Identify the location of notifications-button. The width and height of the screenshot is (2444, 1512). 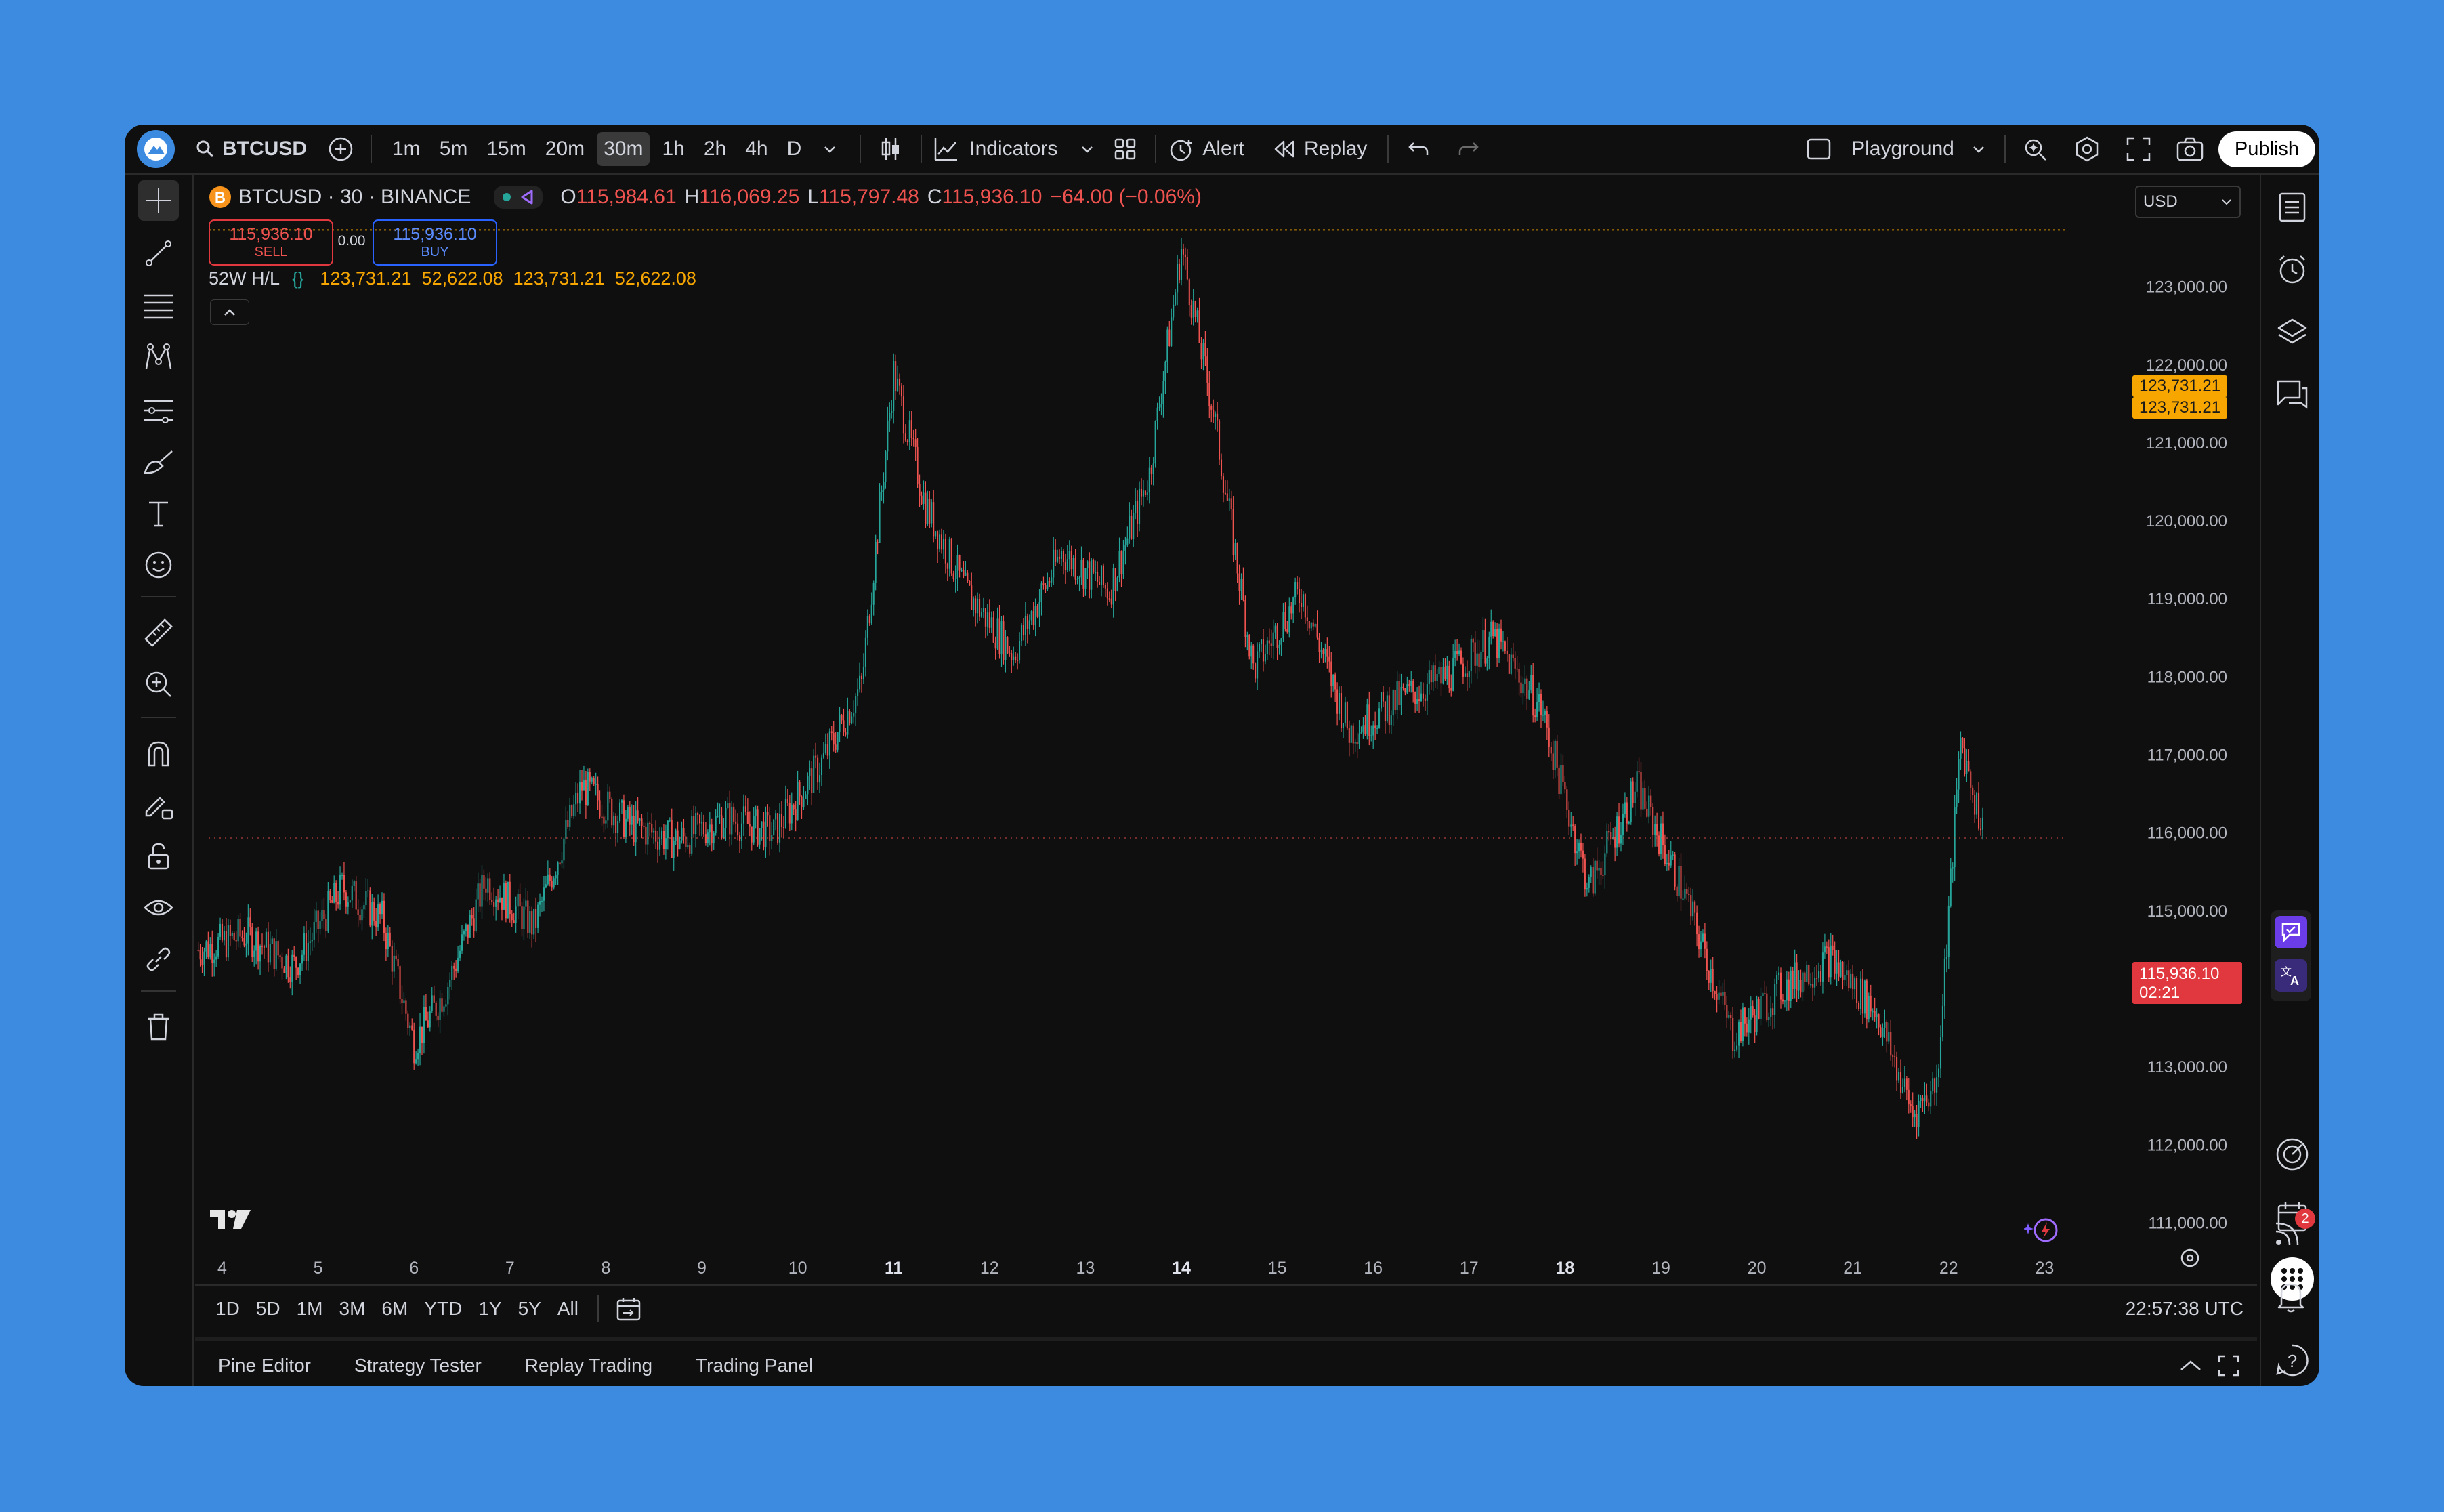
(2291, 1296).